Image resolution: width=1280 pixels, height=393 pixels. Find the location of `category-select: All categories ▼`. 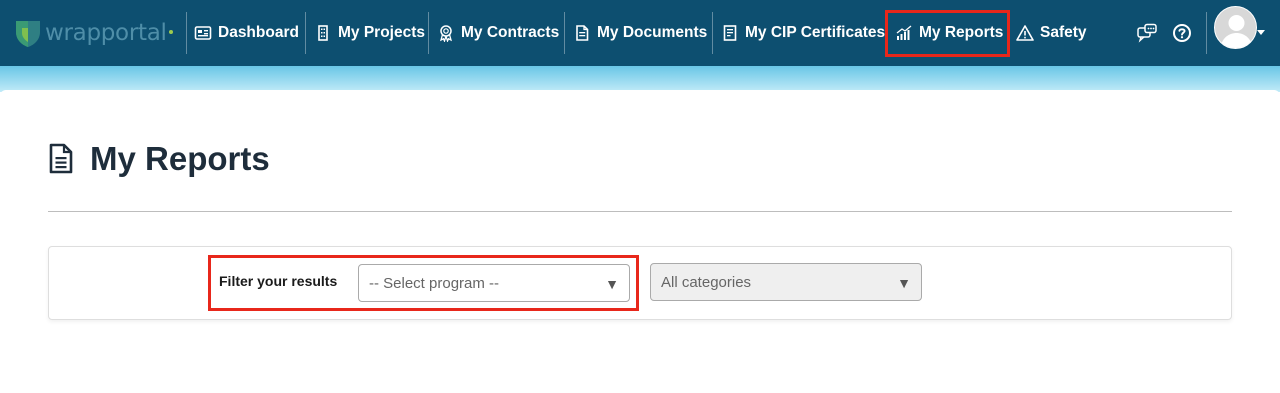

category-select: All categories ▼ is located at coordinates (786, 282).